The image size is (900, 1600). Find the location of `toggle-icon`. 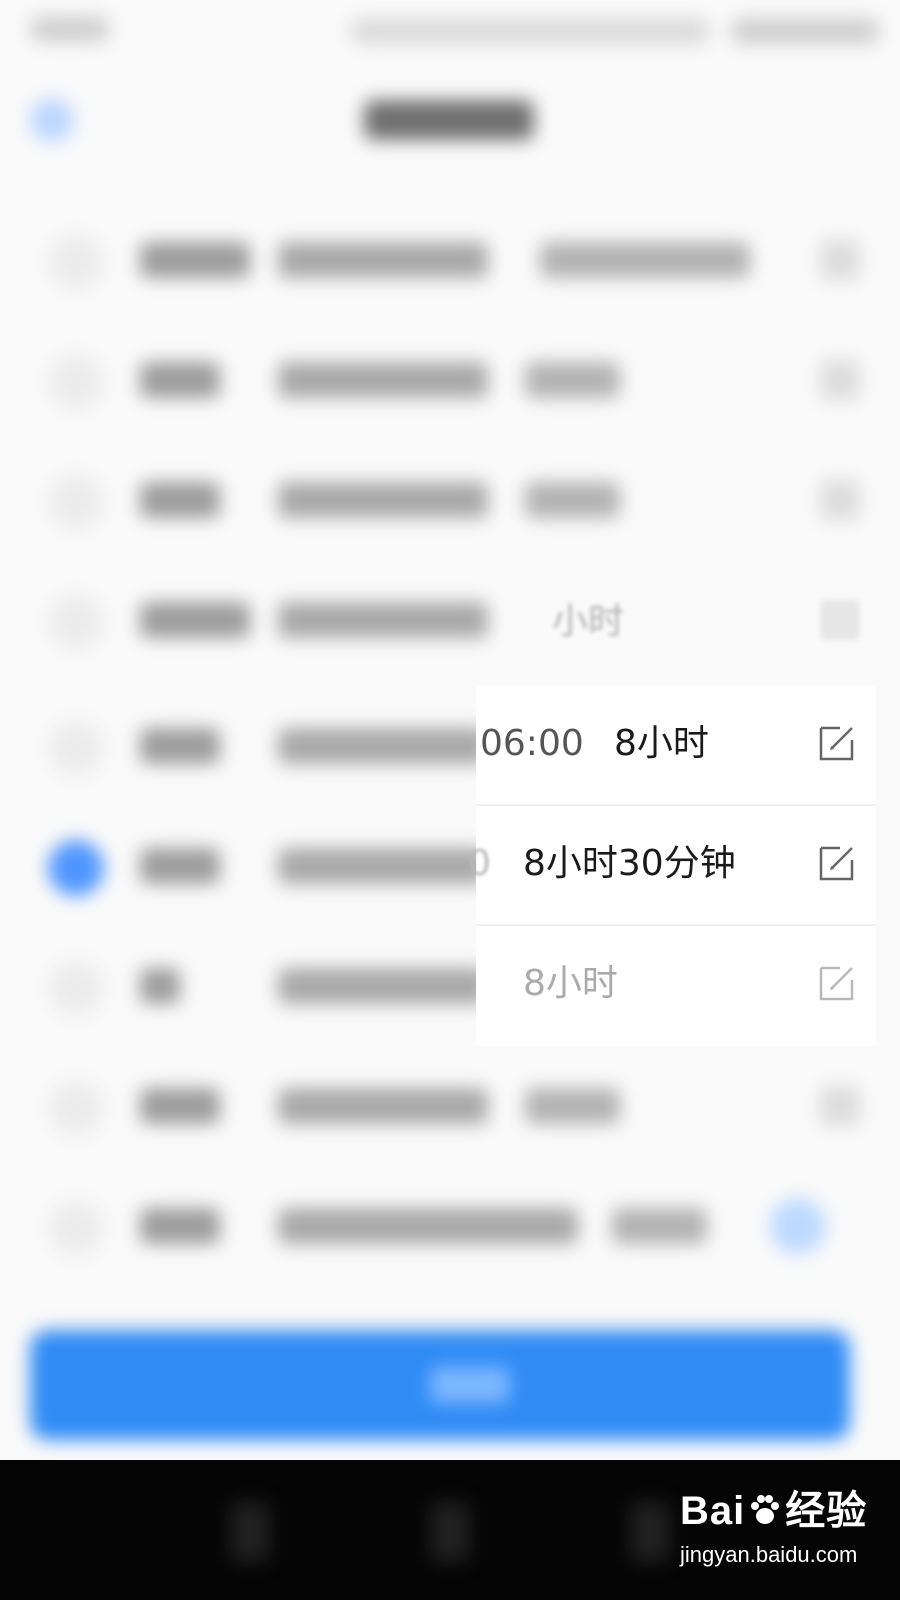

toggle-icon is located at coordinates (798, 1226).